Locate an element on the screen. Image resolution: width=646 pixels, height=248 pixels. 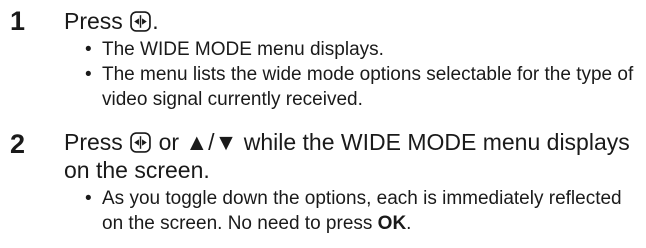
step-number: 2 is located at coordinates (18, 144).